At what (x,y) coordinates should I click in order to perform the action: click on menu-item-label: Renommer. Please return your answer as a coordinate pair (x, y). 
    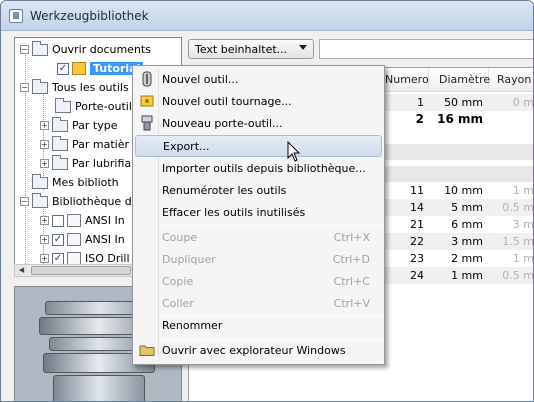
    Looking at the image, I should click on (192, 325).